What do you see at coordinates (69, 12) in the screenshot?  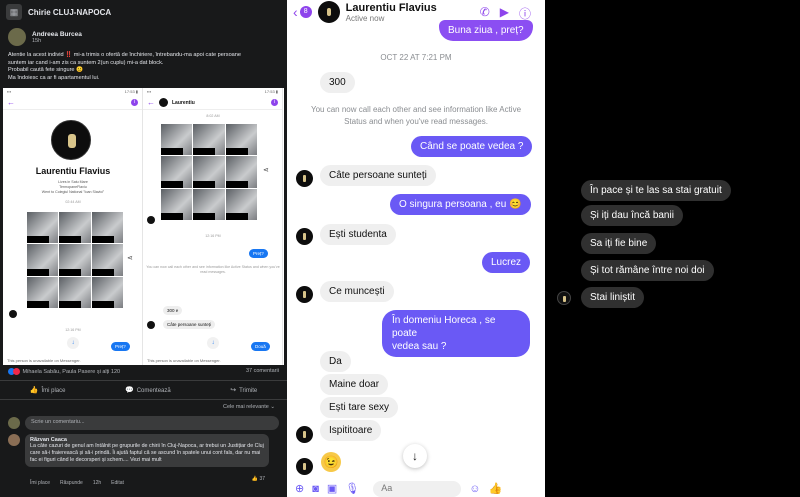 I see `group-name: Chirie CLUJ-NAPOCA` at bounding box center [69, 12].